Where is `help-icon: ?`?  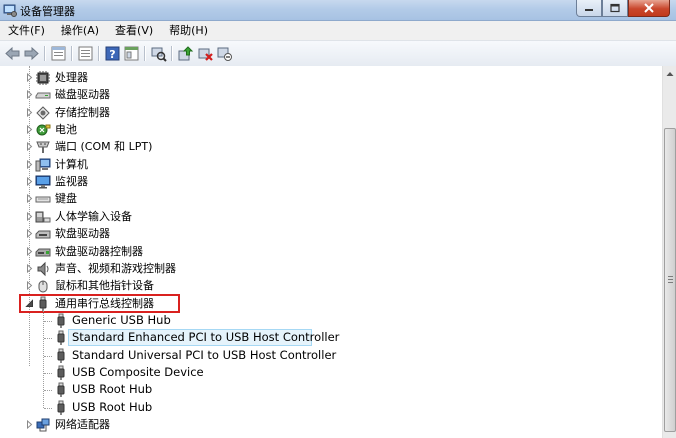
help-icon: ? is located at coordinates (112, 53).